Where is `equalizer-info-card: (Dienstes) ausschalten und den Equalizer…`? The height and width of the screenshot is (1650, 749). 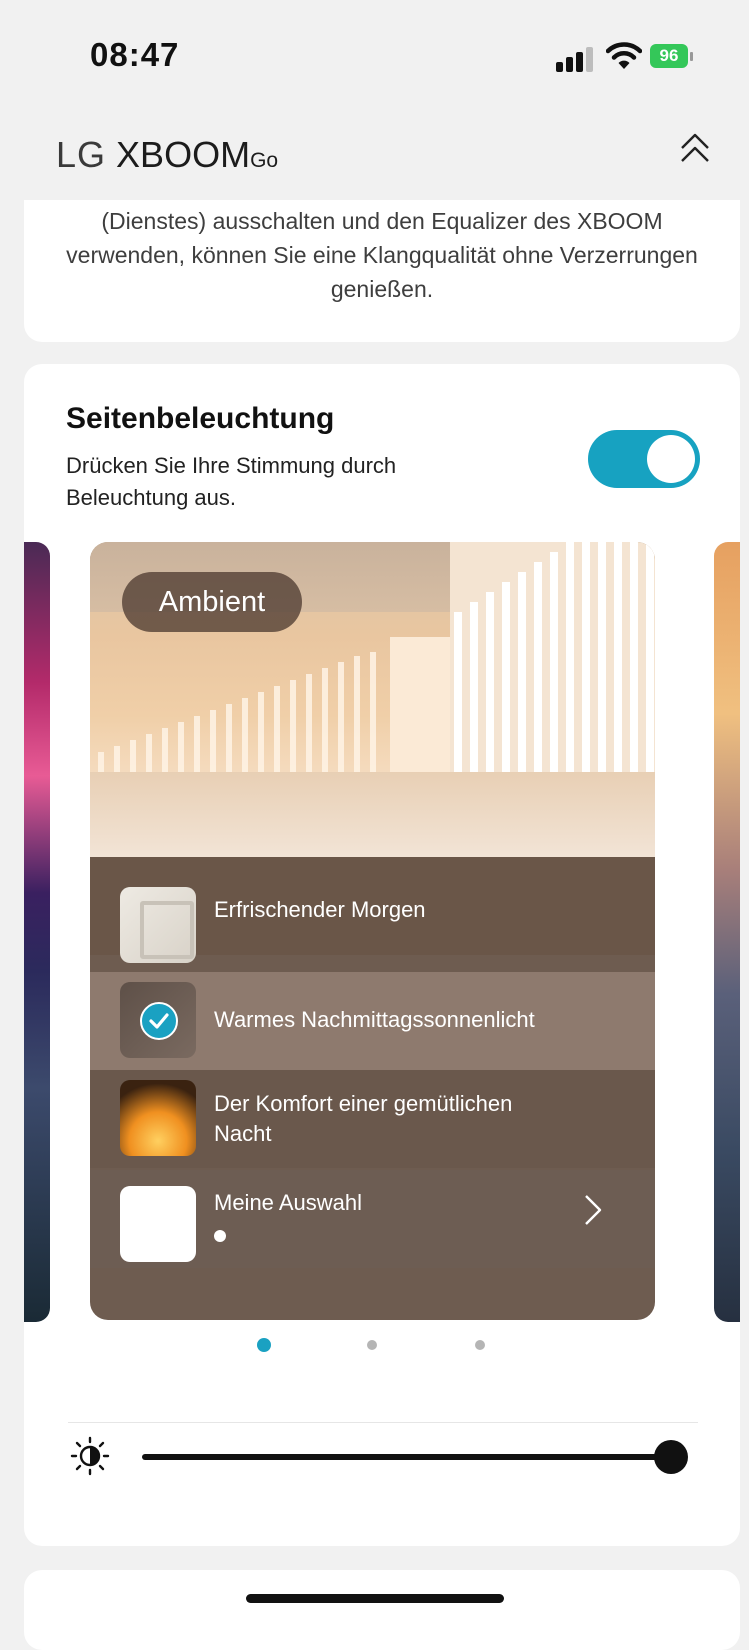 equalizer-info-card: (Dienstes) ausschalten und den Equalizer… is located at coordinates (382, 271).